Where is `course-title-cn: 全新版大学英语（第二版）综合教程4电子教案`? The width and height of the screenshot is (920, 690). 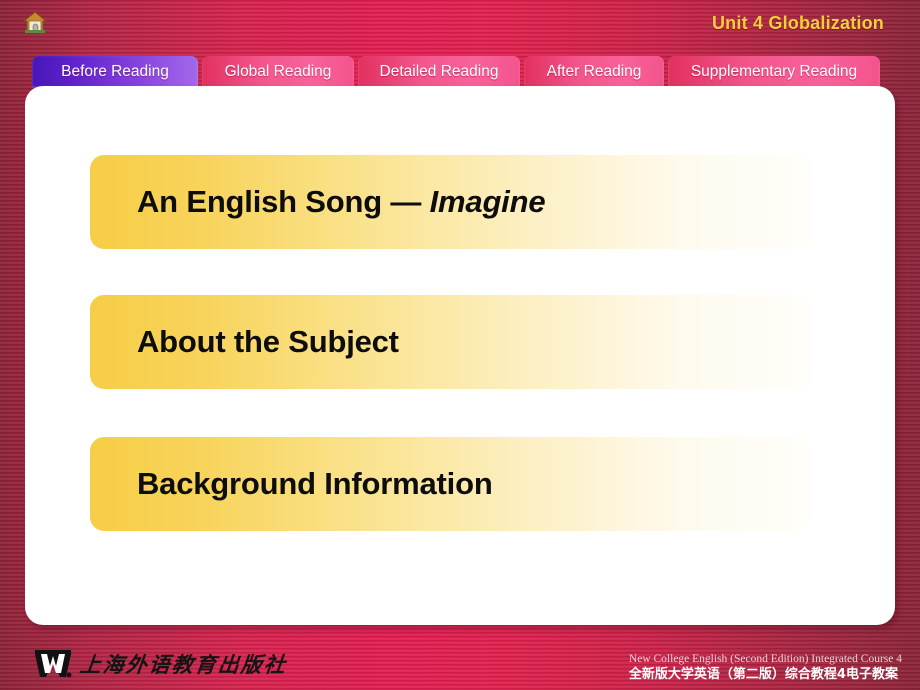
course-title-cn: 全新版大学英语（第二版）综合教程4电子教案 is located at coordinates (763, 674).